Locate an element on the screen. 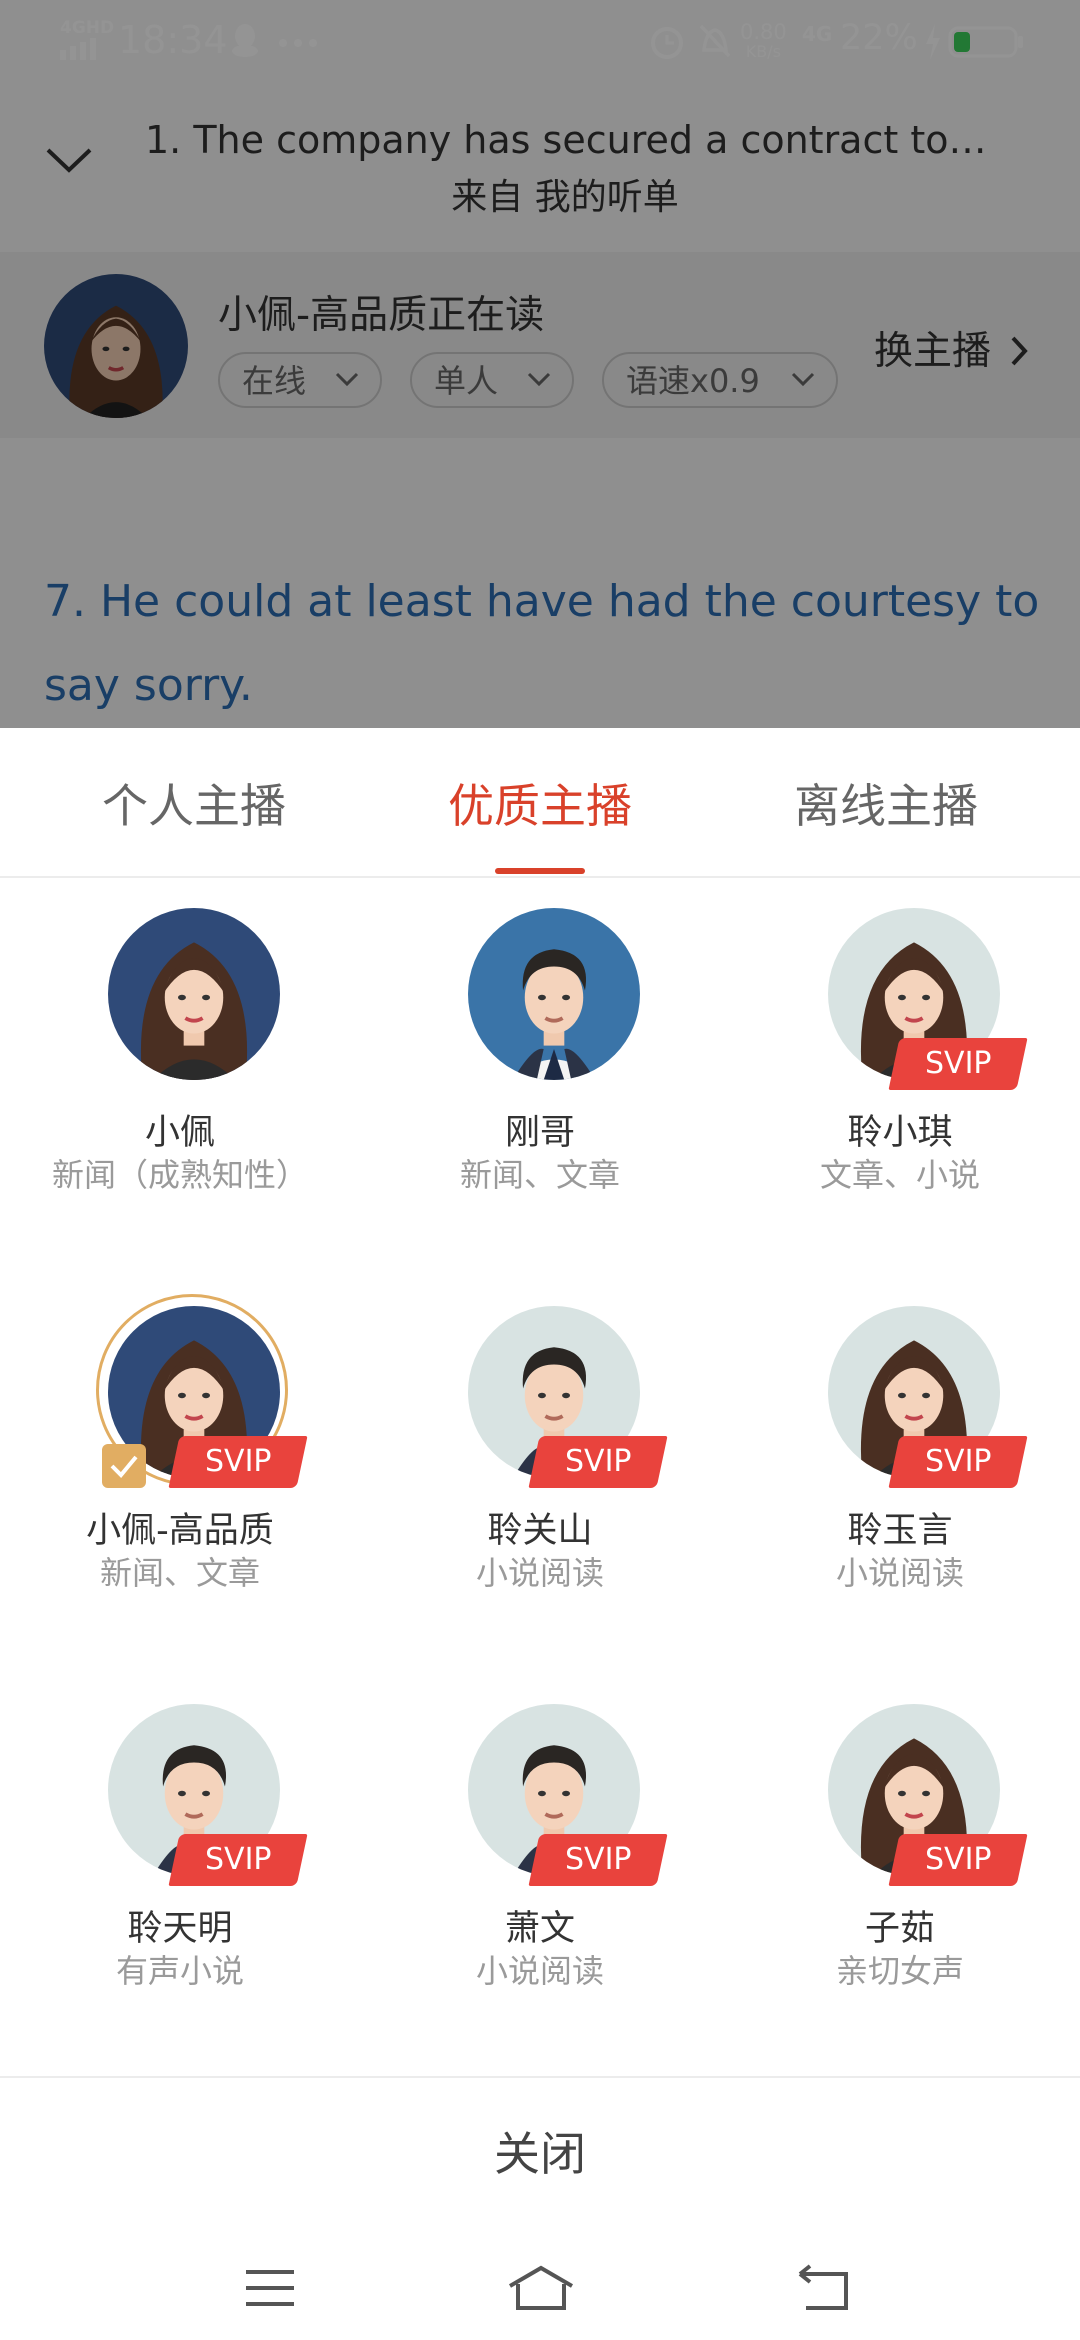  anchor-item: 小佩 新闻（成熟知性） is located at coordinates (180, 1077).